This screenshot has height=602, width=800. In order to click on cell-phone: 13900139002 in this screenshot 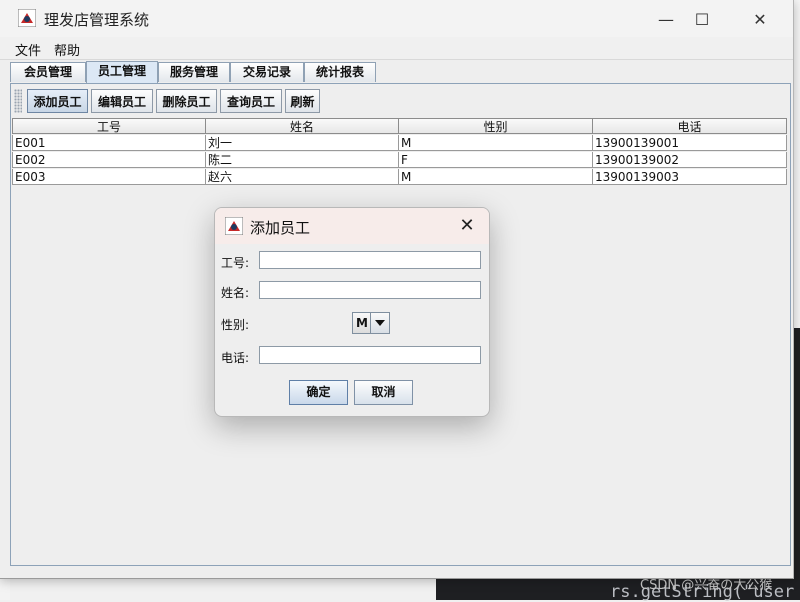, I will do `click(690, 160)`.